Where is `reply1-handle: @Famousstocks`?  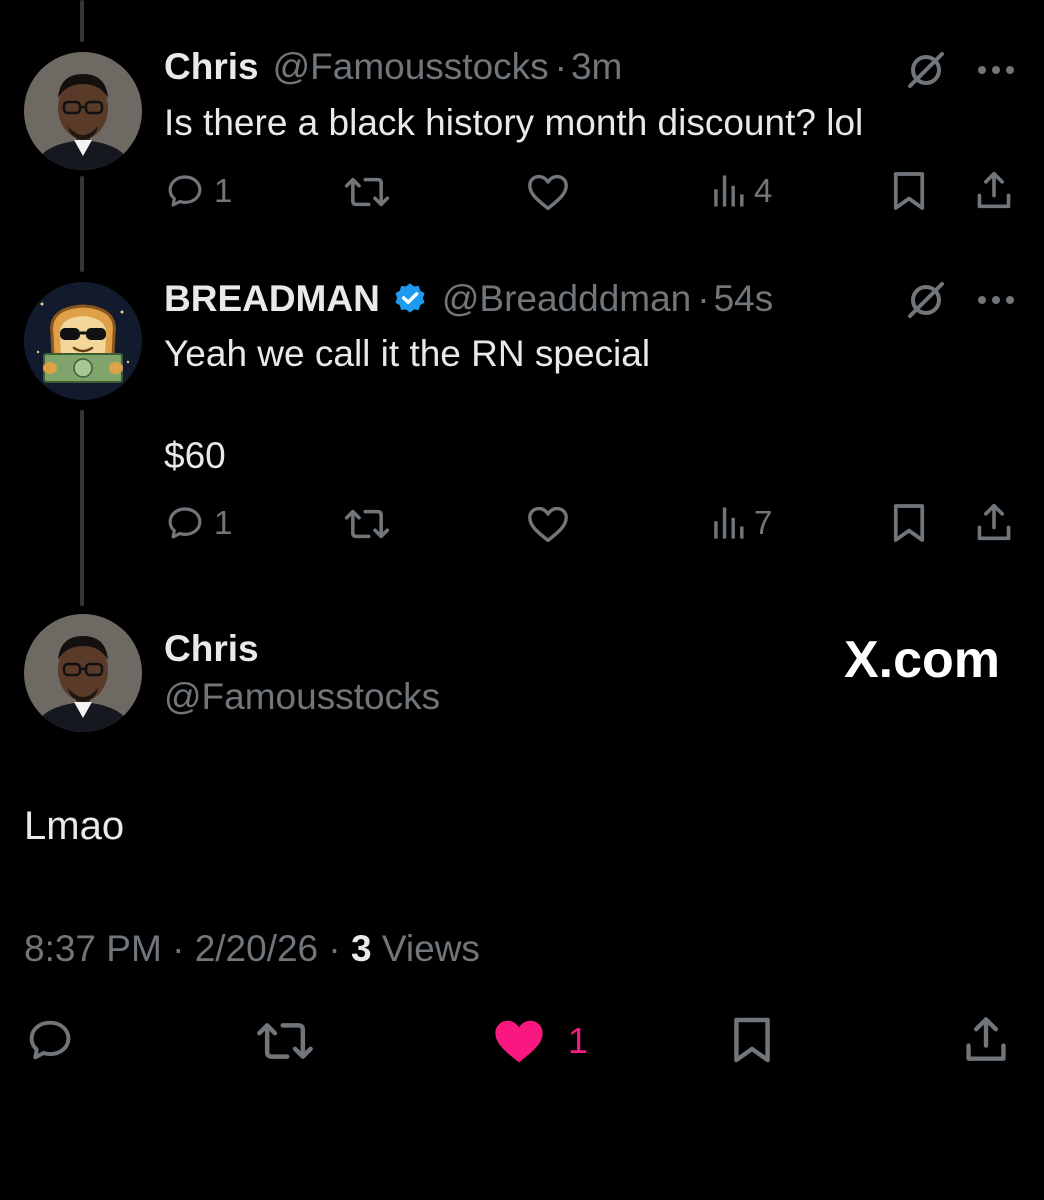
reply1-handle: @Famousstocks is located at coordinates (411, 67).